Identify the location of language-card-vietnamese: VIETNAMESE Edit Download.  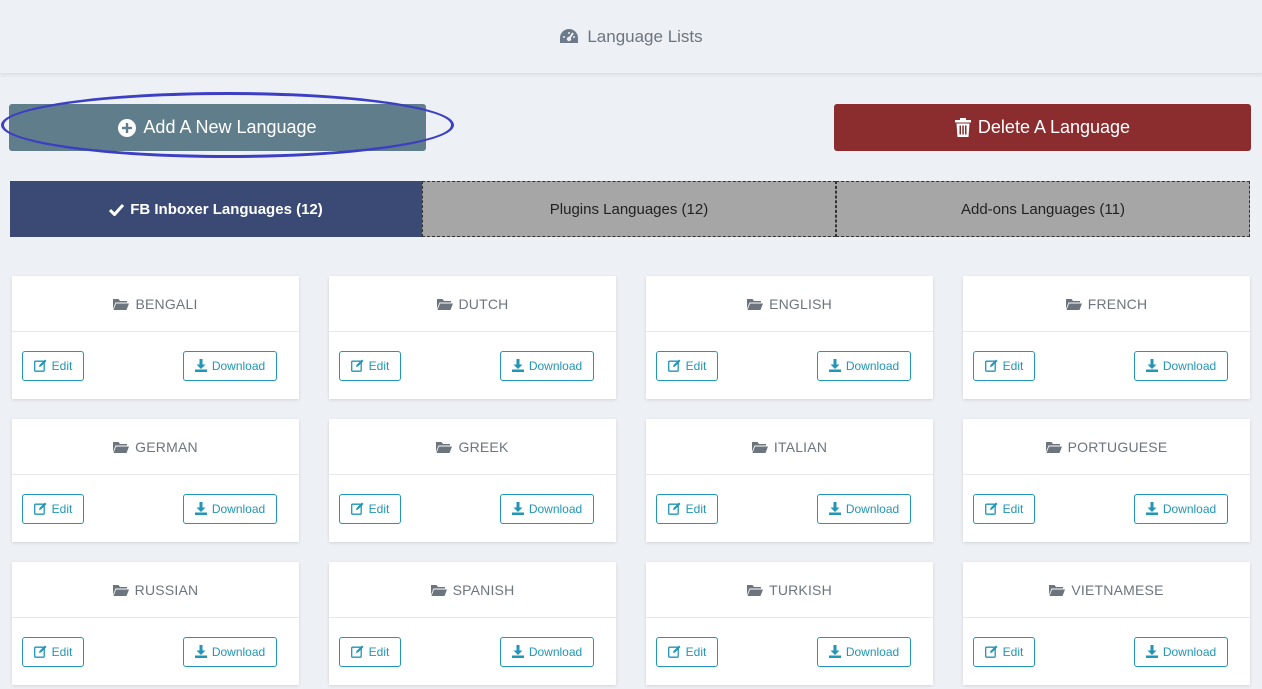
(1106, 623).